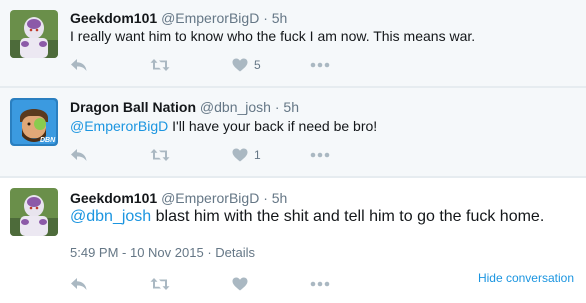 Image resolution: width=586 pixels, height=303 pixels. I want to click on fullname: Dragon Ball Nation, so click(133, 107).